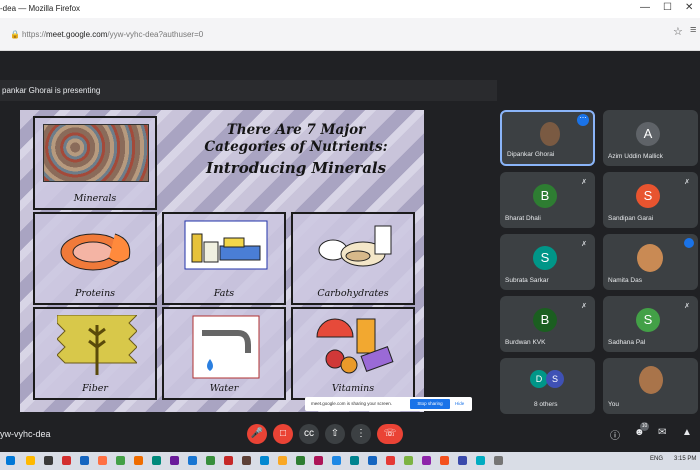 This screenshot has width=700, height=470. Describe the element at coordinates (95, 252) in the screenshot. I see `meat-image` at that location.